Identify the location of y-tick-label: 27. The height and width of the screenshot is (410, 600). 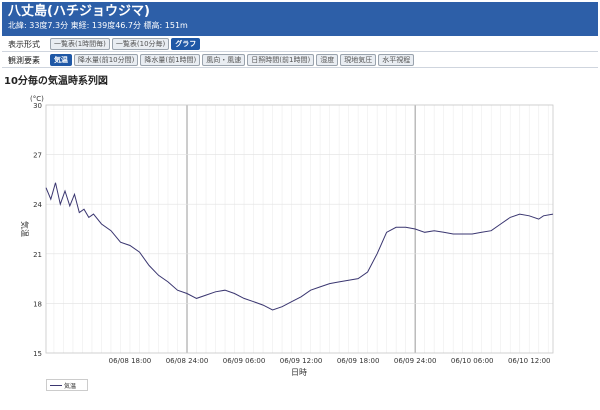
(37, 156).